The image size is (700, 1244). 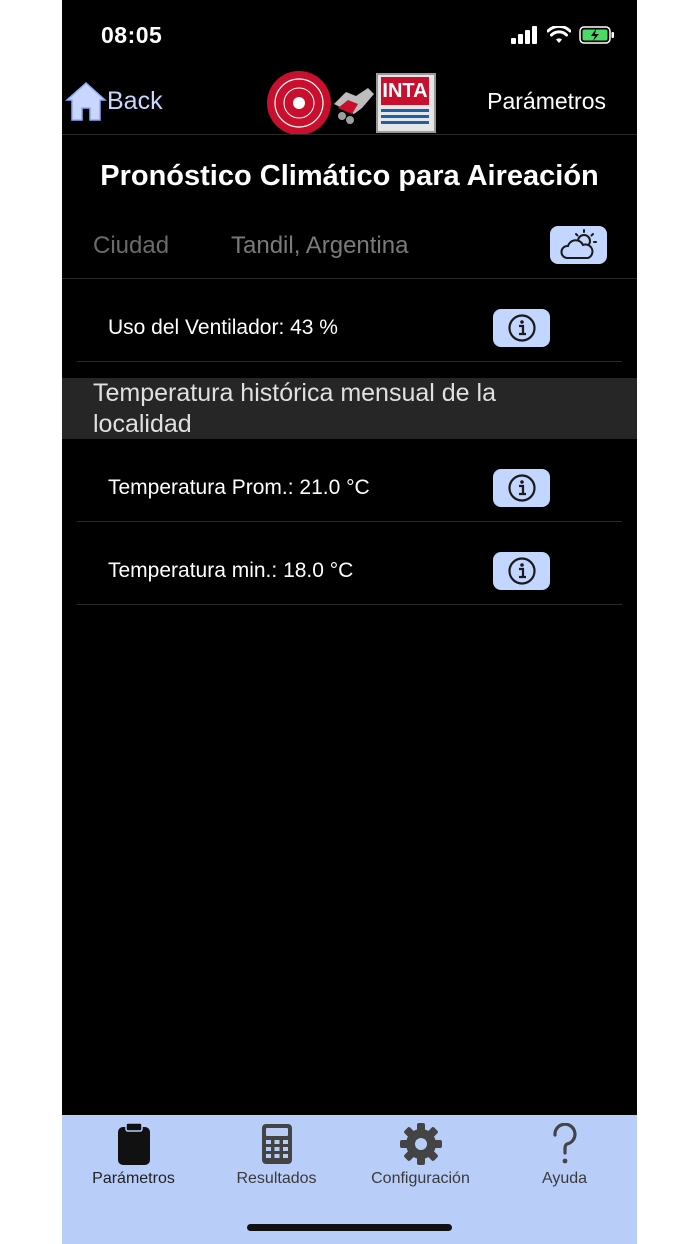 What do you see at coordinates (133, 1143) in the screenshot?
I see `clipboard-icon` at bounding box center [133, 1143].